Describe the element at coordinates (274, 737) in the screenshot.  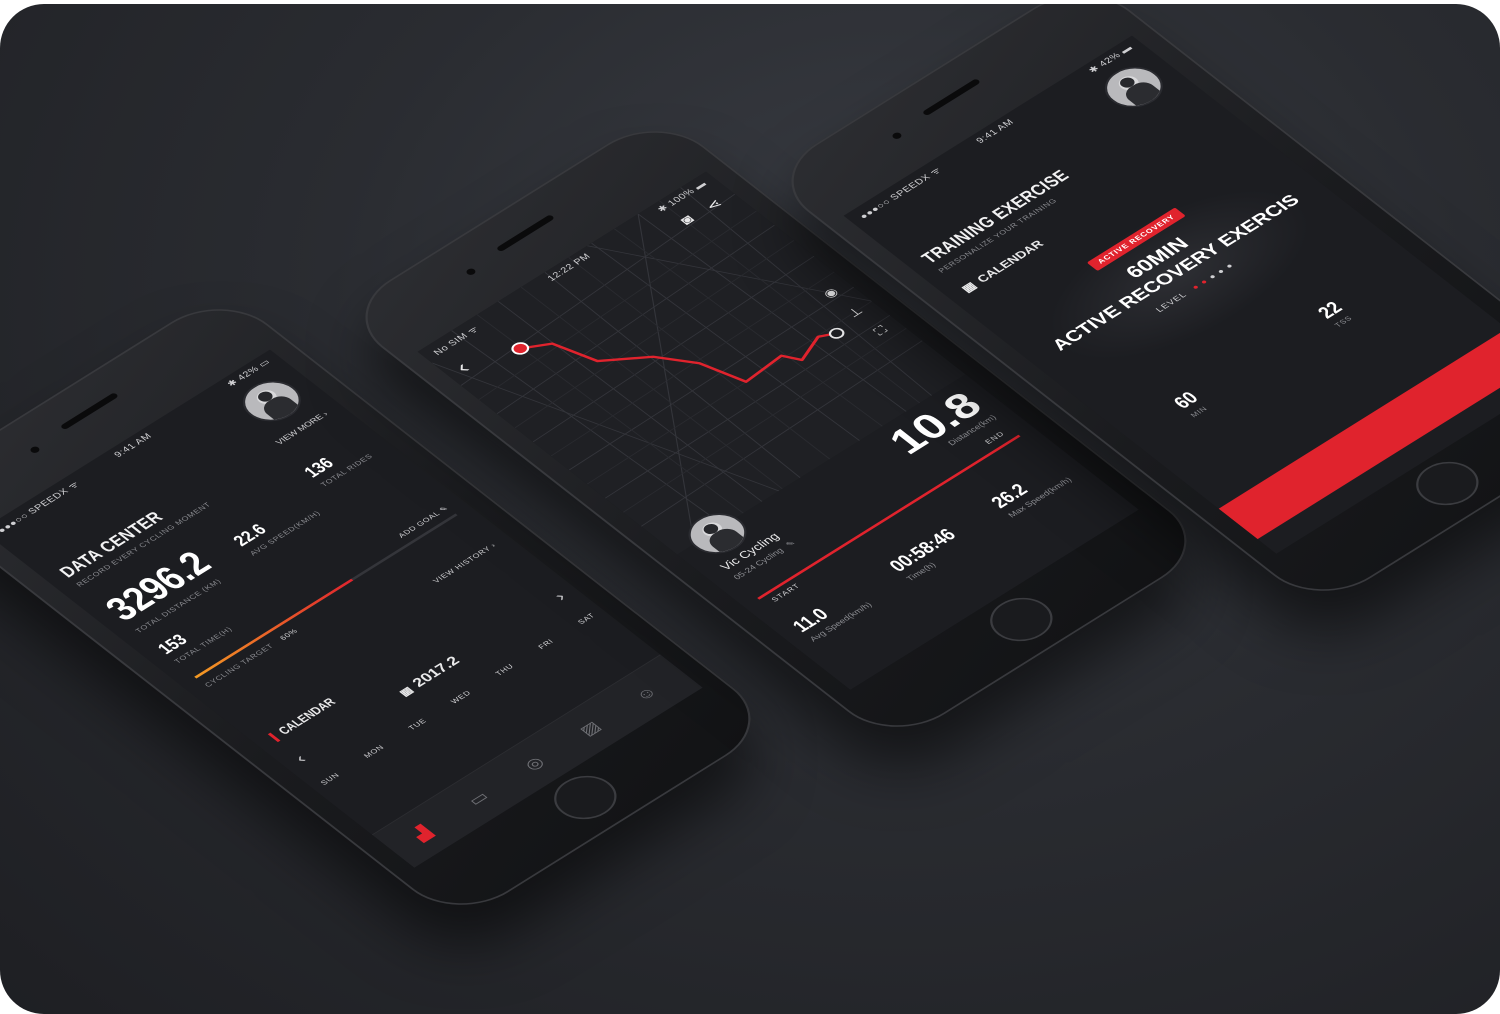
I see `calendar-marker` at that location.